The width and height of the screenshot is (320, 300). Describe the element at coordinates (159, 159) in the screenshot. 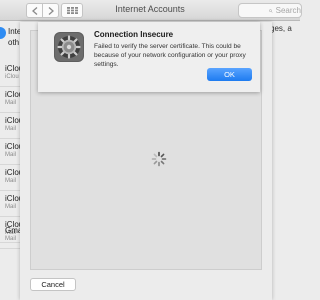

I see `loading-spinner-icon` at that location.